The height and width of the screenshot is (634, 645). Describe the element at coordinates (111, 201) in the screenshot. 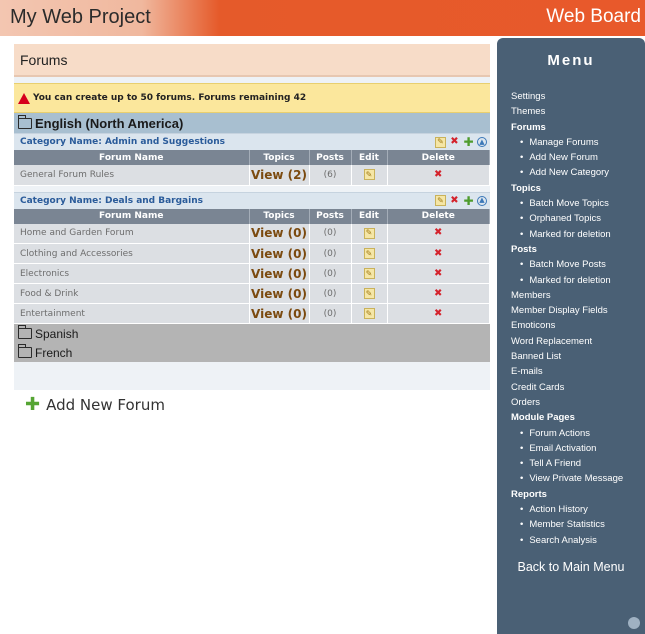

I see `category-name: Category Name: Deals and Bargains` at that location.